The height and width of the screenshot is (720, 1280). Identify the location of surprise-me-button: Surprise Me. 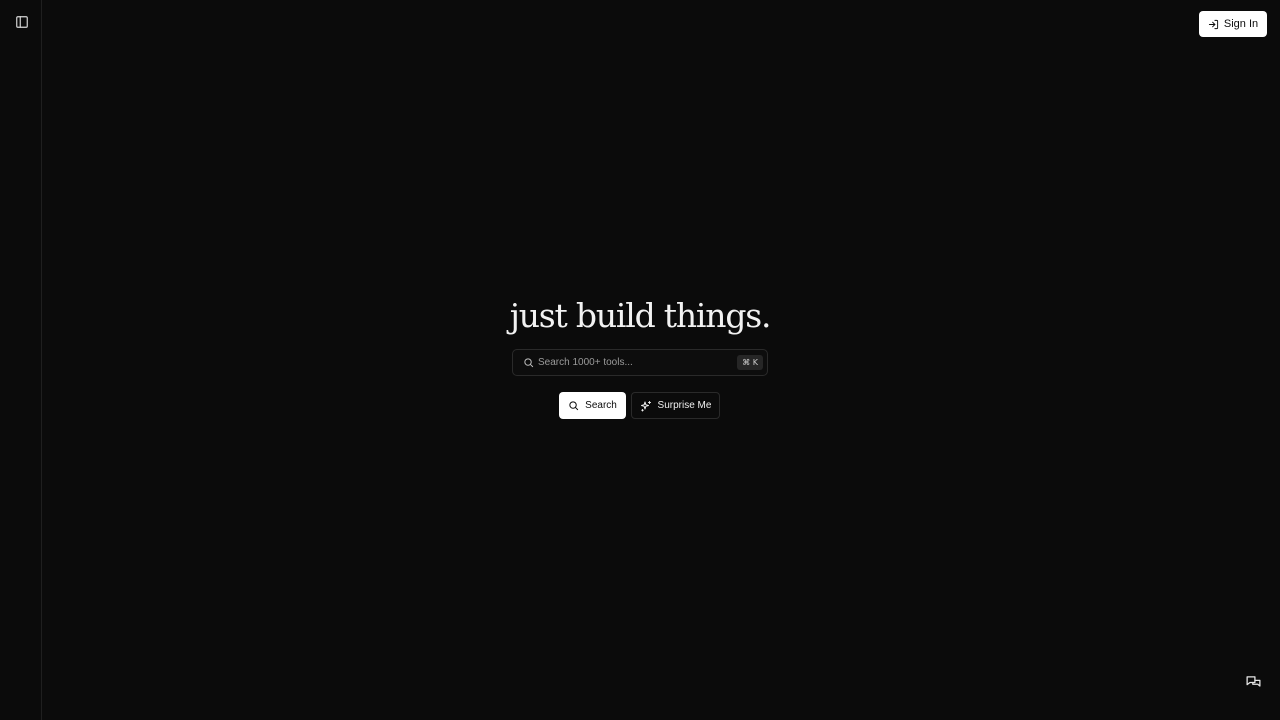
(675, 405).